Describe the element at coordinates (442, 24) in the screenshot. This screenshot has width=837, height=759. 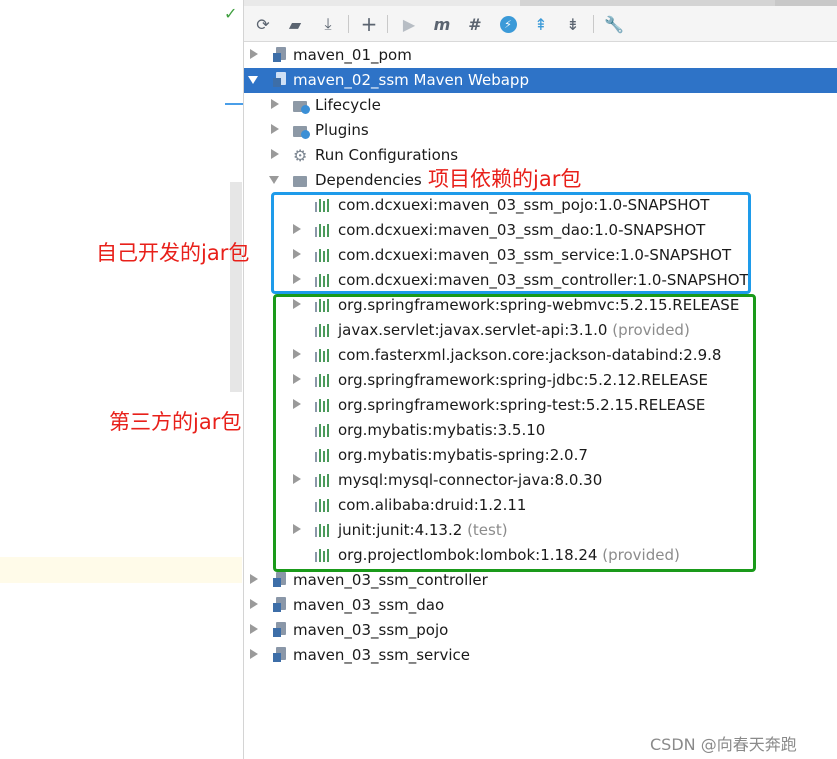
I see `execute-goal-icon: m` at that location.